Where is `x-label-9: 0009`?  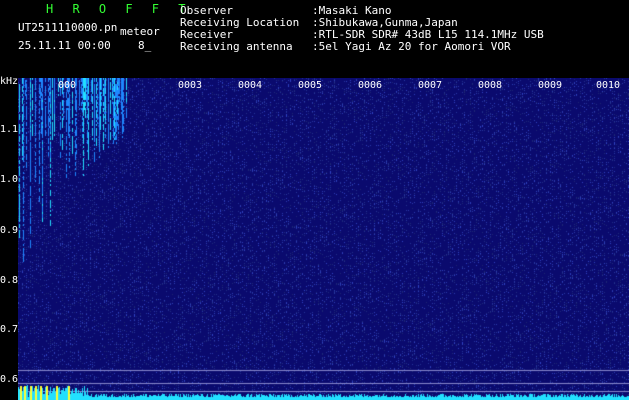 x-label-9: 0009 is located at coordinates (550, 85).